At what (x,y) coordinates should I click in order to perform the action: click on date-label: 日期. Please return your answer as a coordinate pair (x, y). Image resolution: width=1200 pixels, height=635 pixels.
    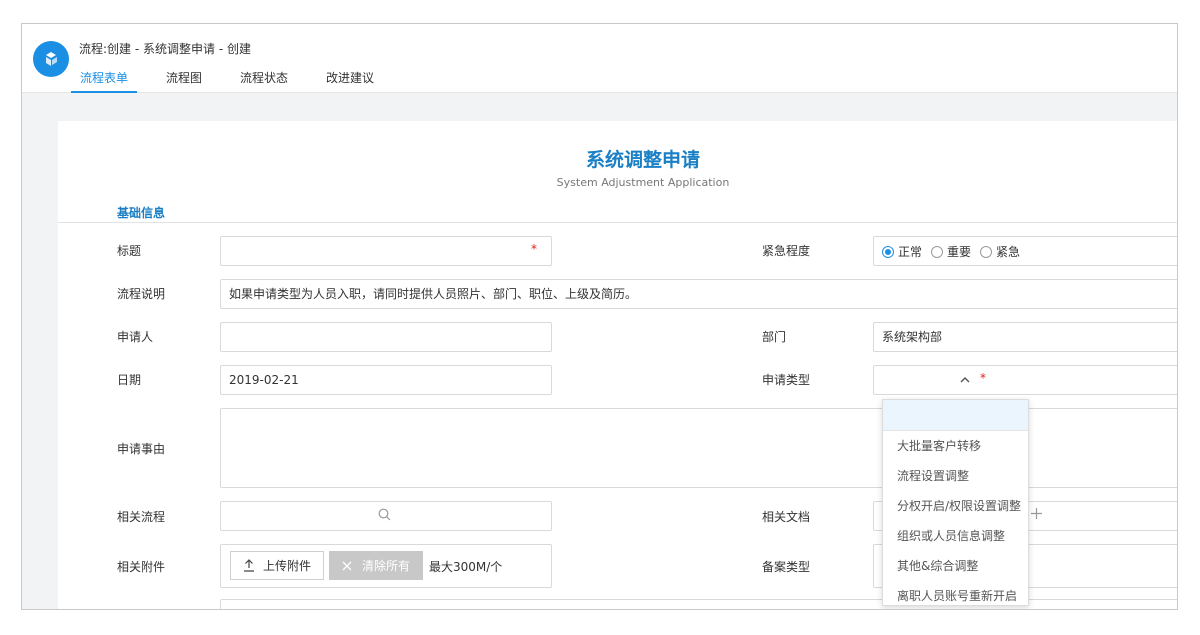
    Looking at the image, I should click on (129, 380).